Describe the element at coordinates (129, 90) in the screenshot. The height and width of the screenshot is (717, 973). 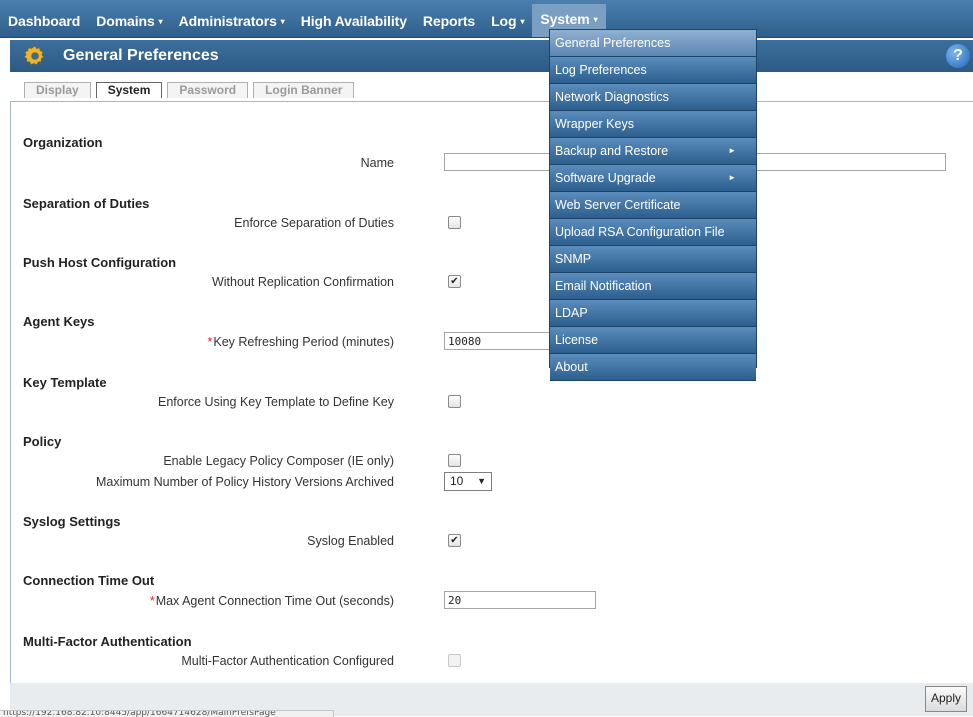
I see `tab-system: System` at that location.